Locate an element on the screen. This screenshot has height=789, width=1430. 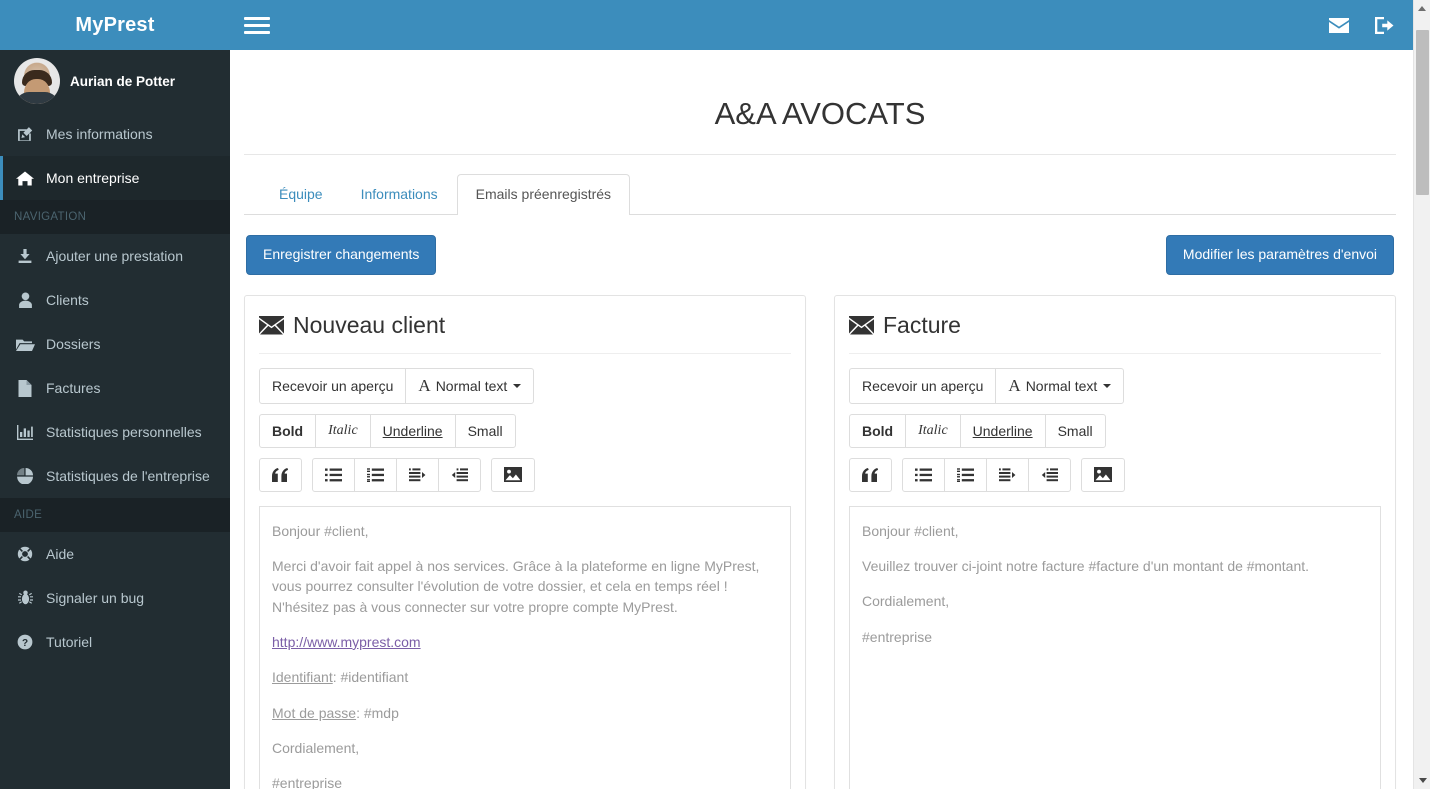
font-a-icon: A is located at coordinates (424, 385).